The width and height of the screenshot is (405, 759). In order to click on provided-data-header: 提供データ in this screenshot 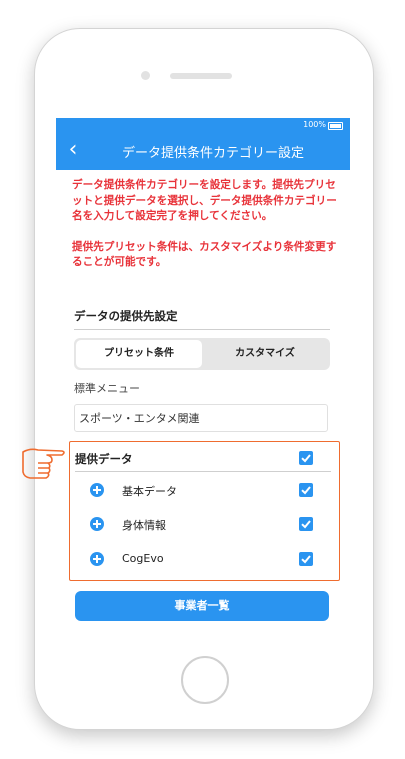, I will do `click(200, 459)`.